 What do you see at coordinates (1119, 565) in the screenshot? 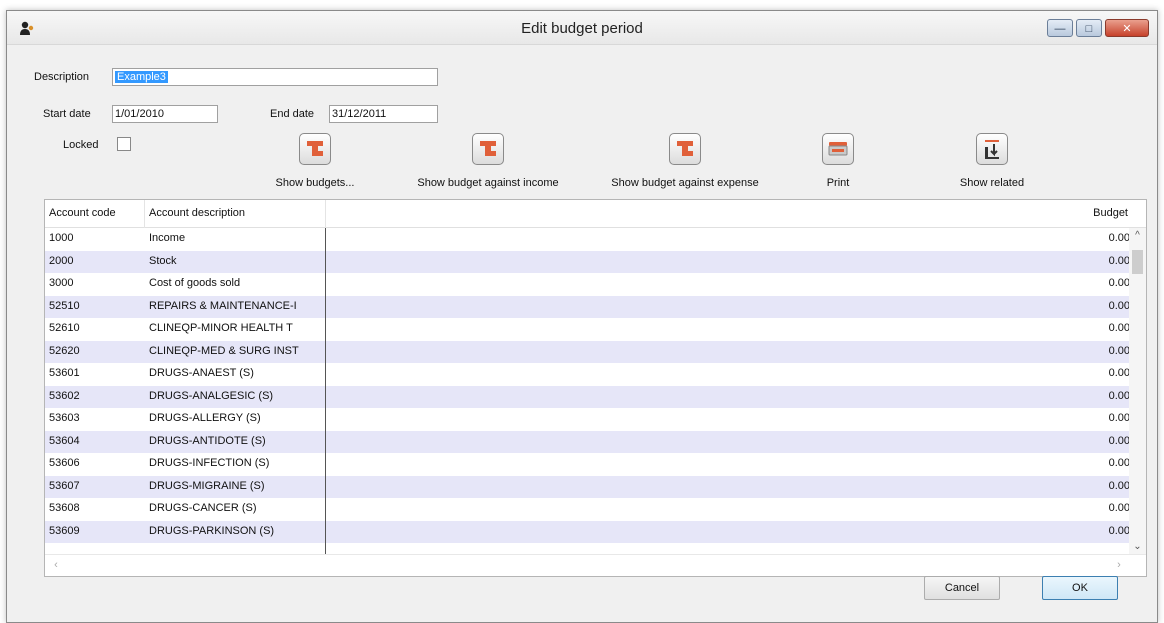
I see `scroll-right-icon: ›` at bounding box center [1119, 565].